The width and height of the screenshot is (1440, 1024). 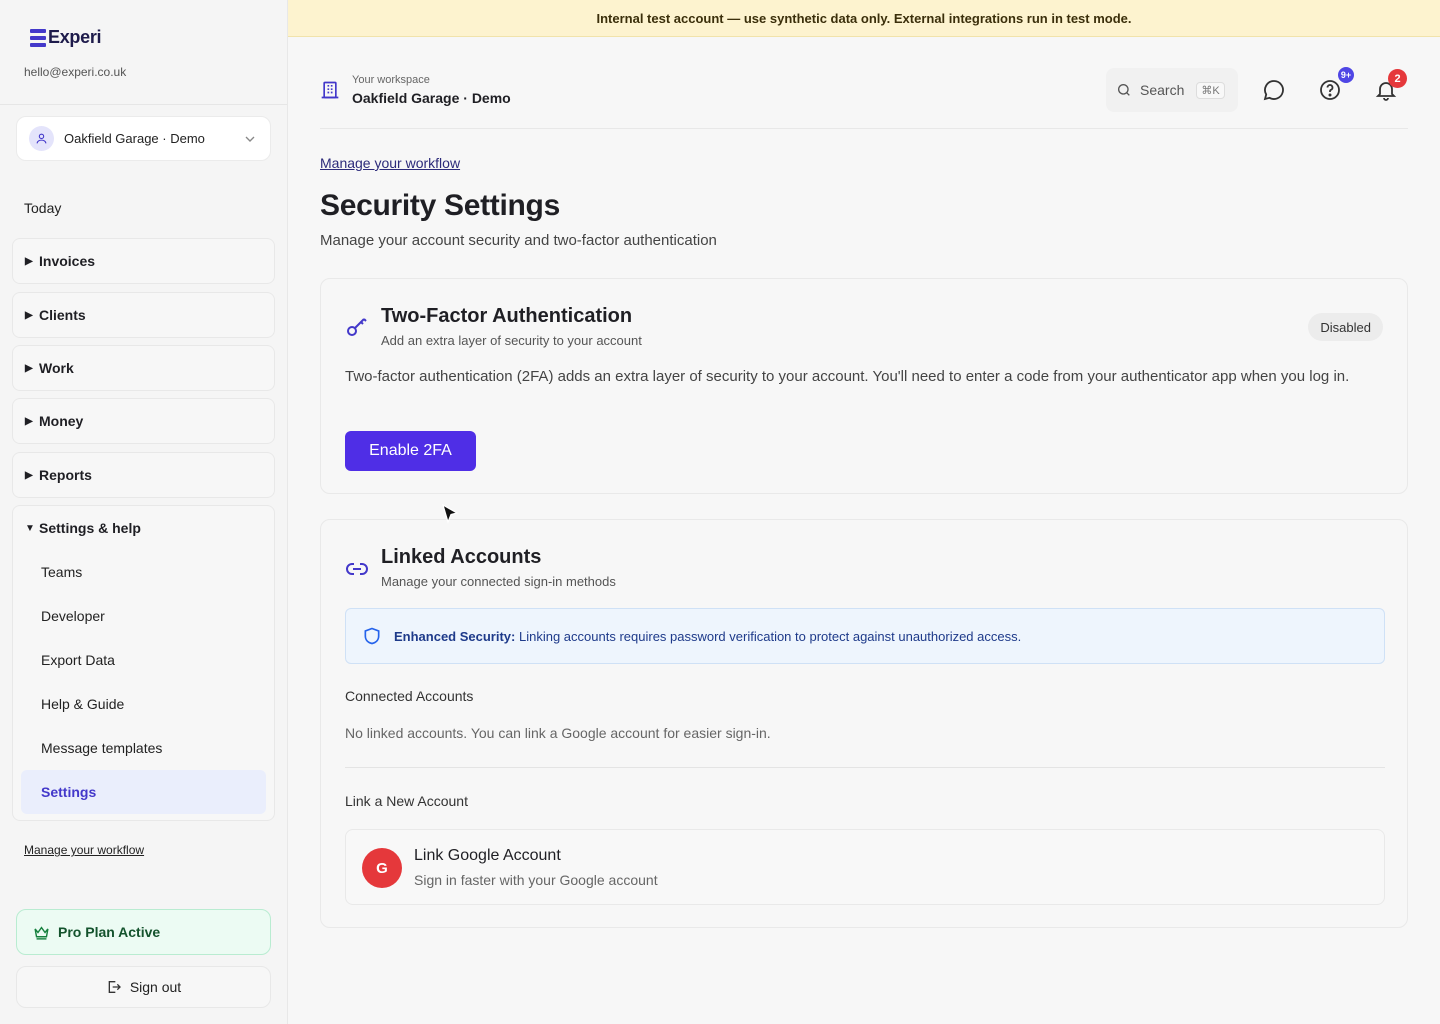 I want to click on sidebar-group-label: Invoices, so click(x=67, y=261).